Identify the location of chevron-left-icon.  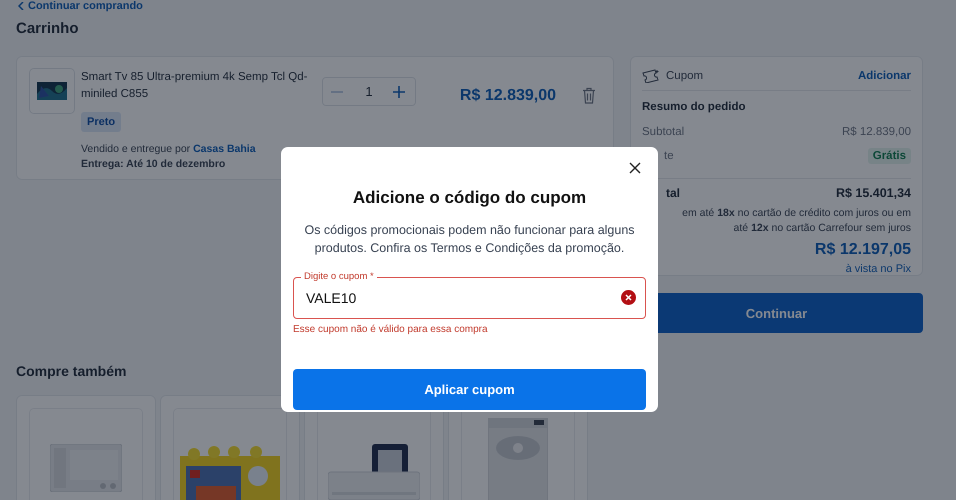
(21, 6).